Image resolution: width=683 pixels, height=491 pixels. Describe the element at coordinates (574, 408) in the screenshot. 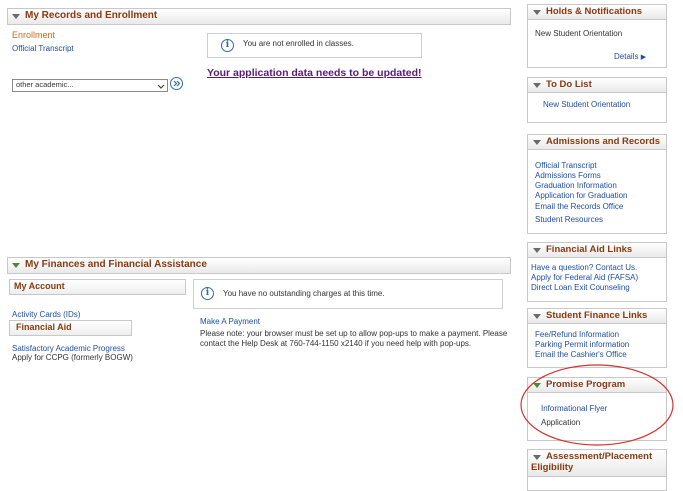

I see `promise-link-flyer: Informational Flyer` at that location.